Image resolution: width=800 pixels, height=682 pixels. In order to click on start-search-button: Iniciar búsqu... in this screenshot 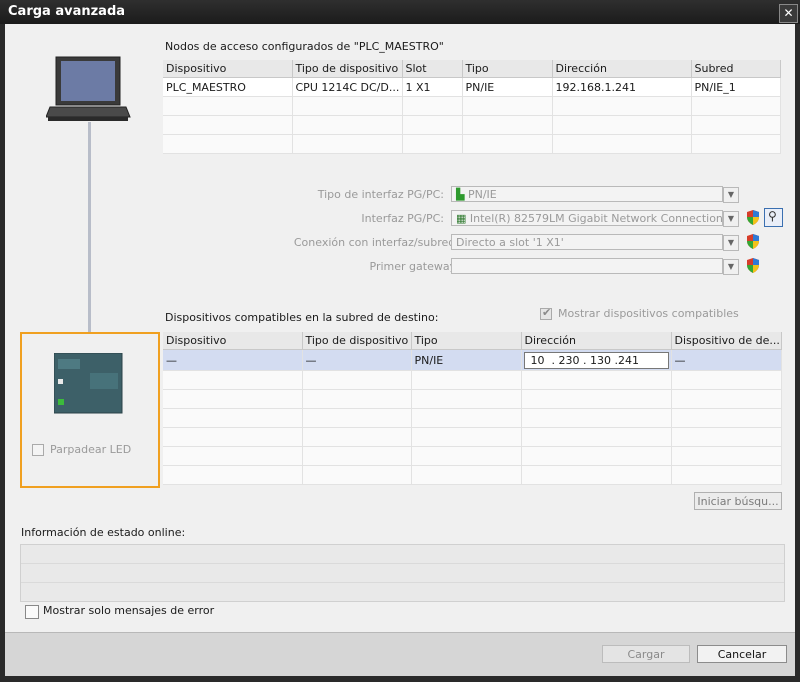, I will do `click(738, 501)`.